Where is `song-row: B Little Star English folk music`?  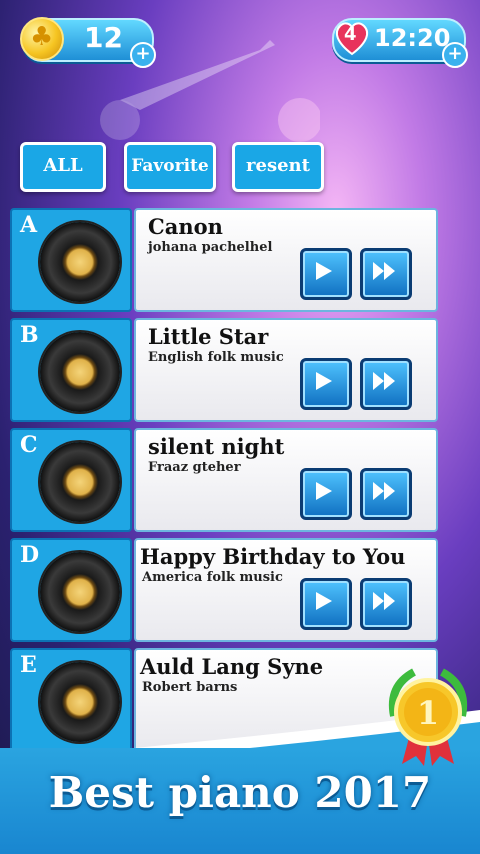
song-row: B Little Star English folk music is located at coordinates (224, 370).